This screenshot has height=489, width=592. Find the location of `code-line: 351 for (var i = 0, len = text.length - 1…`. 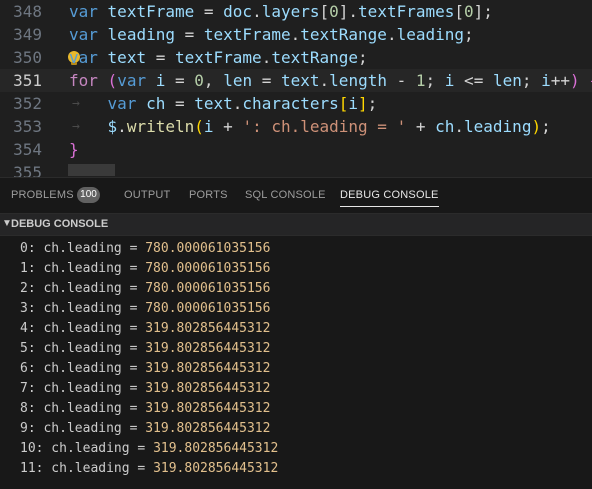

code-line: 351 for (var i = 0, len = text.length - 1… is located at coordinates (296, 80).